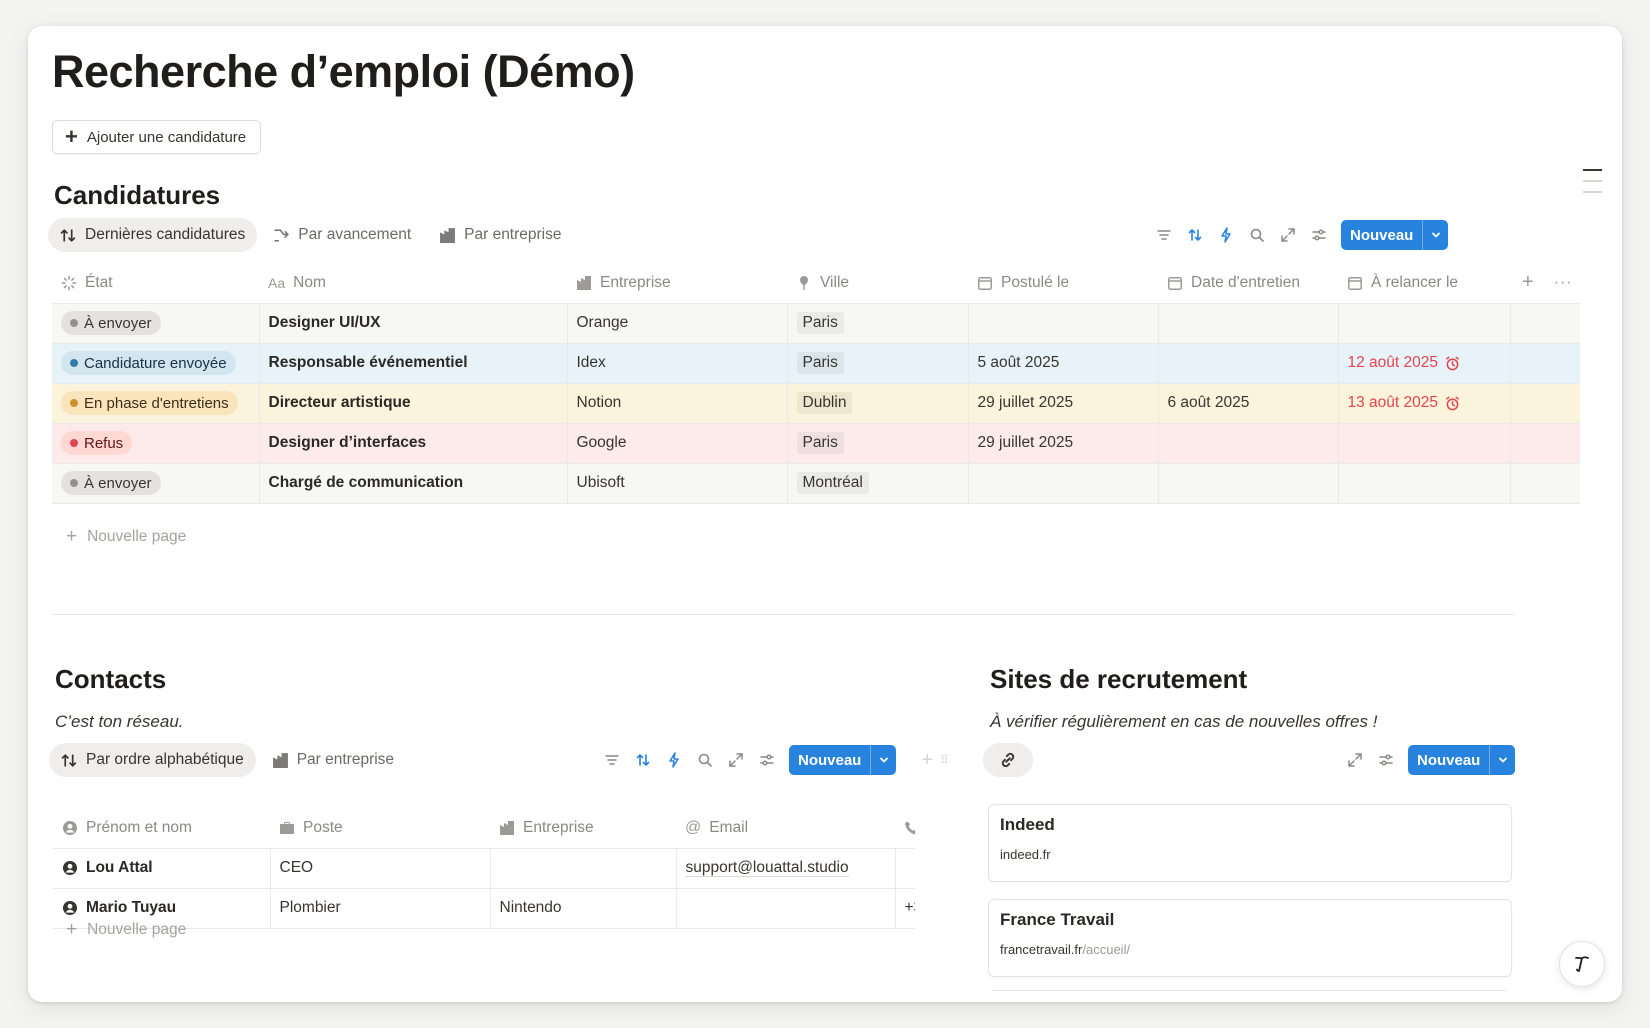 The image size is (1650, 1028). I want to click on fullname-cell: Lou Attal, so click(162, 867).